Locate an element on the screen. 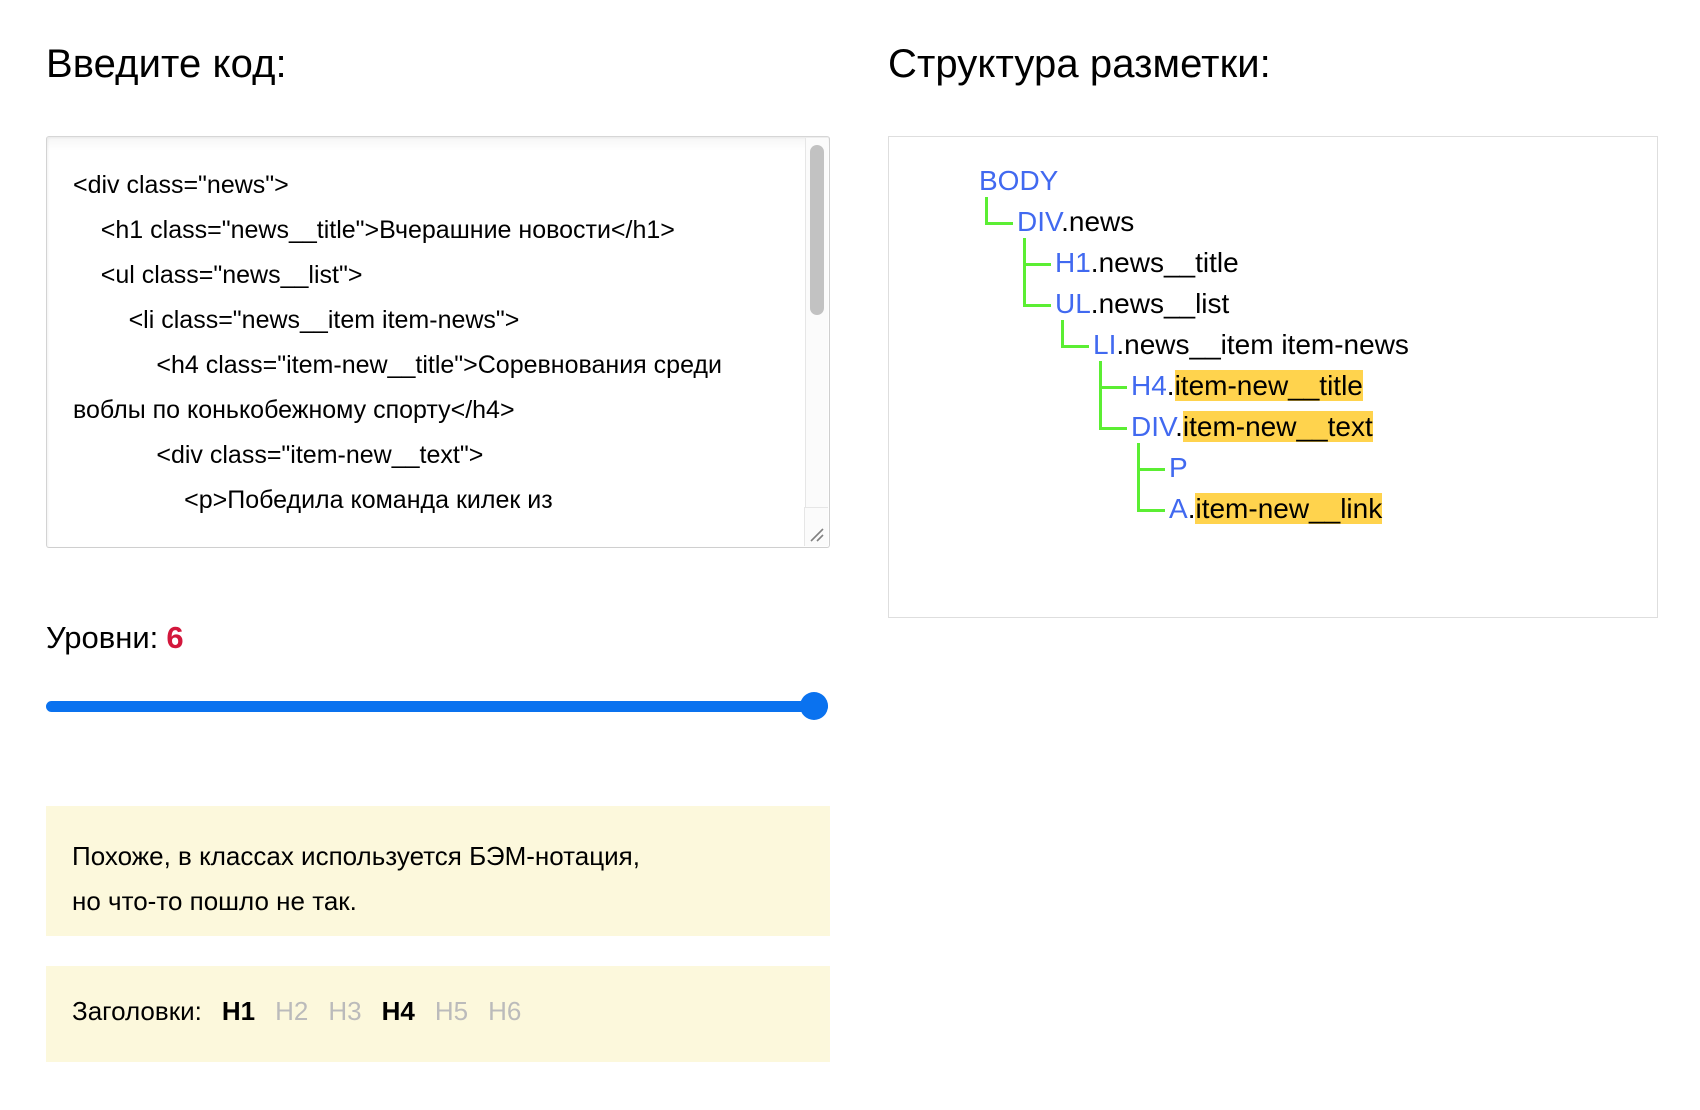 This screenshot has width=1700, height=1110. bem-notice-line-2: но что-то пошло не так. is located at coordinates (214, 901).